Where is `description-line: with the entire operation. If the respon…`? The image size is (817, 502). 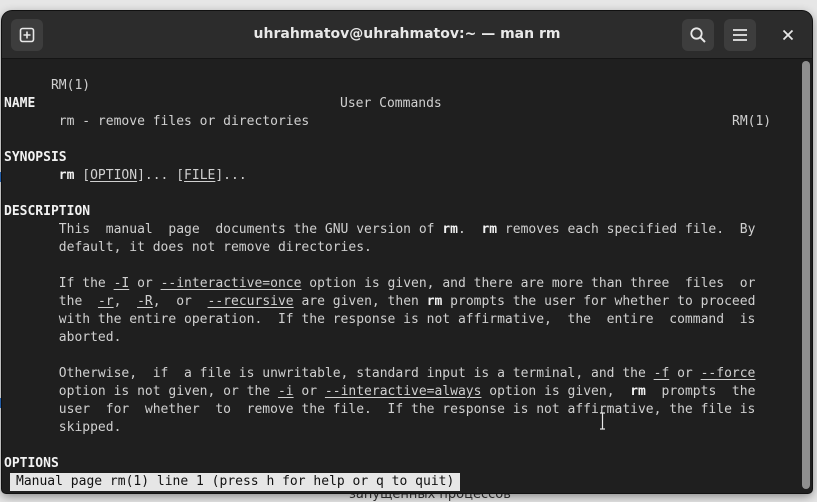
description-line: with the entire operation. If the respon… is located at coordinates (407, 319).